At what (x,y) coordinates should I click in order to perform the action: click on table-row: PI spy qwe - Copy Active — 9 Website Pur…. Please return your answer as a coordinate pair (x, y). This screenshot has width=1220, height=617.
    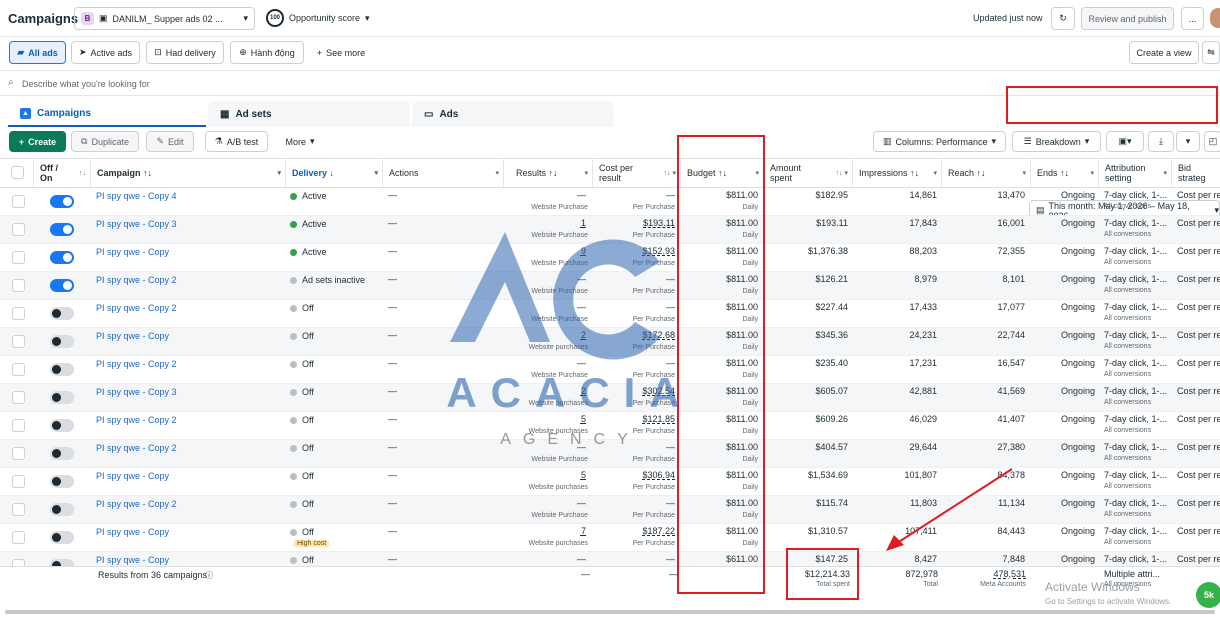
    Looking at the image, I should click on (610, 258).